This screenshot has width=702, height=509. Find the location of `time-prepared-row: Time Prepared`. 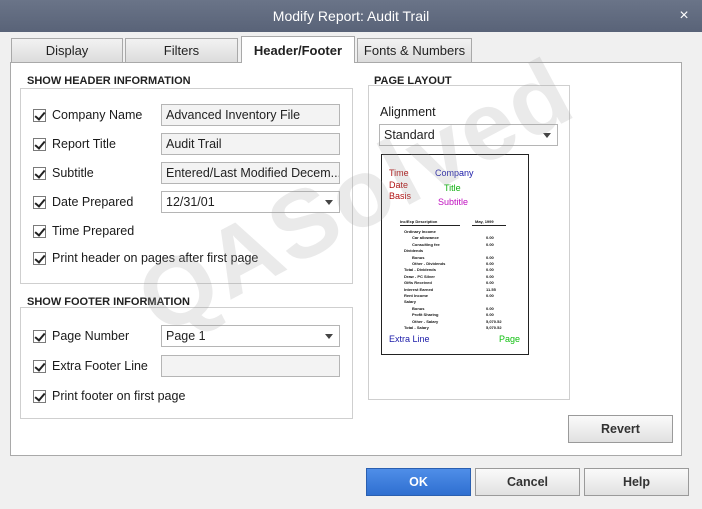

time-prepared-row: Time Prepared is located at coordinates (83, 231).